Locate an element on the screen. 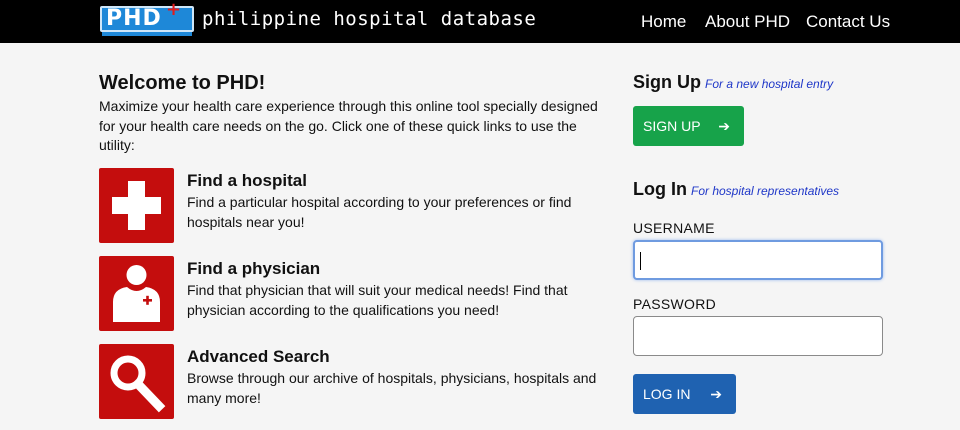 The height and width of the screenshot is (430, 960). magnifier-icon is located at coordinates (136, 381).